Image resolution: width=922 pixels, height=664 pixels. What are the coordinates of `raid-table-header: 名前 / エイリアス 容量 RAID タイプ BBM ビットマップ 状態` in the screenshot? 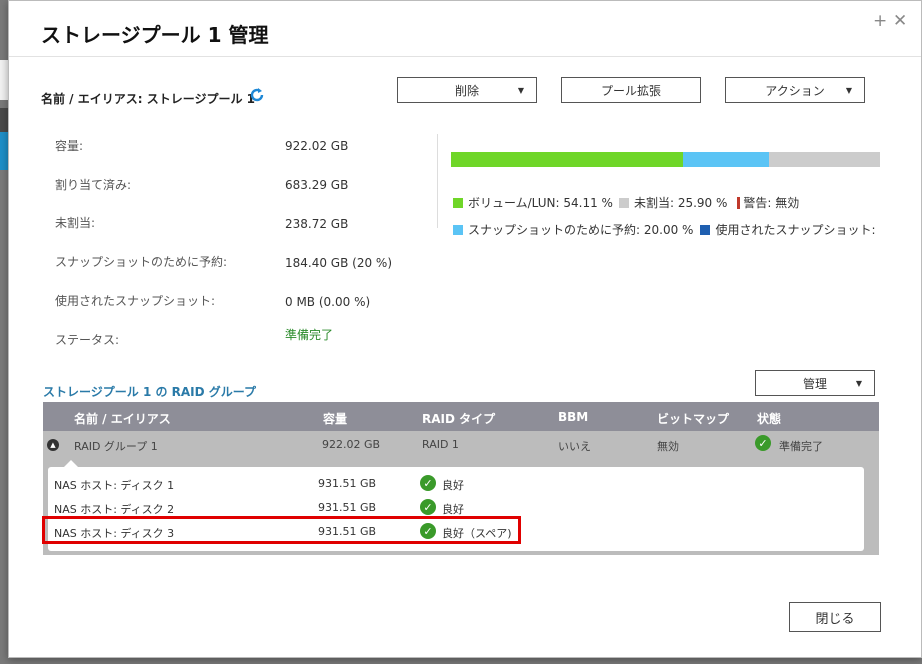 It's located at (461, 416).